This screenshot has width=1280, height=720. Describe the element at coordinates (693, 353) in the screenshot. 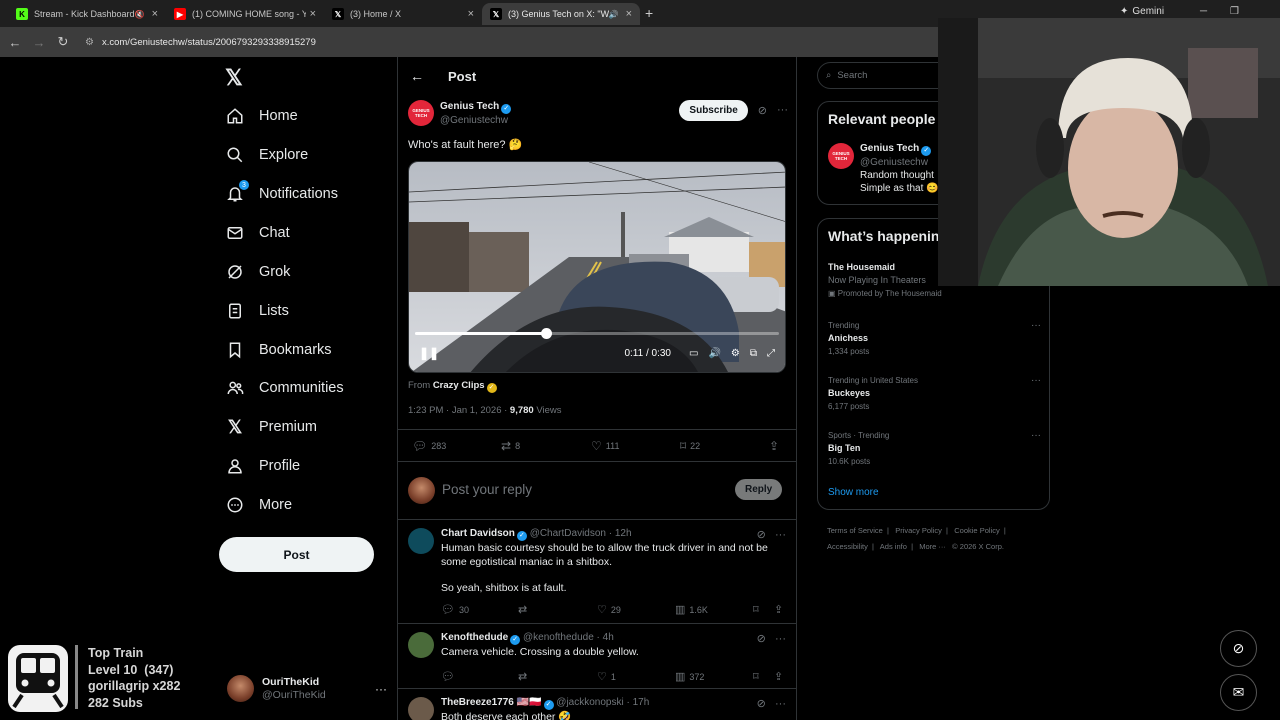

I see `captions-icon: ▭` at that location.